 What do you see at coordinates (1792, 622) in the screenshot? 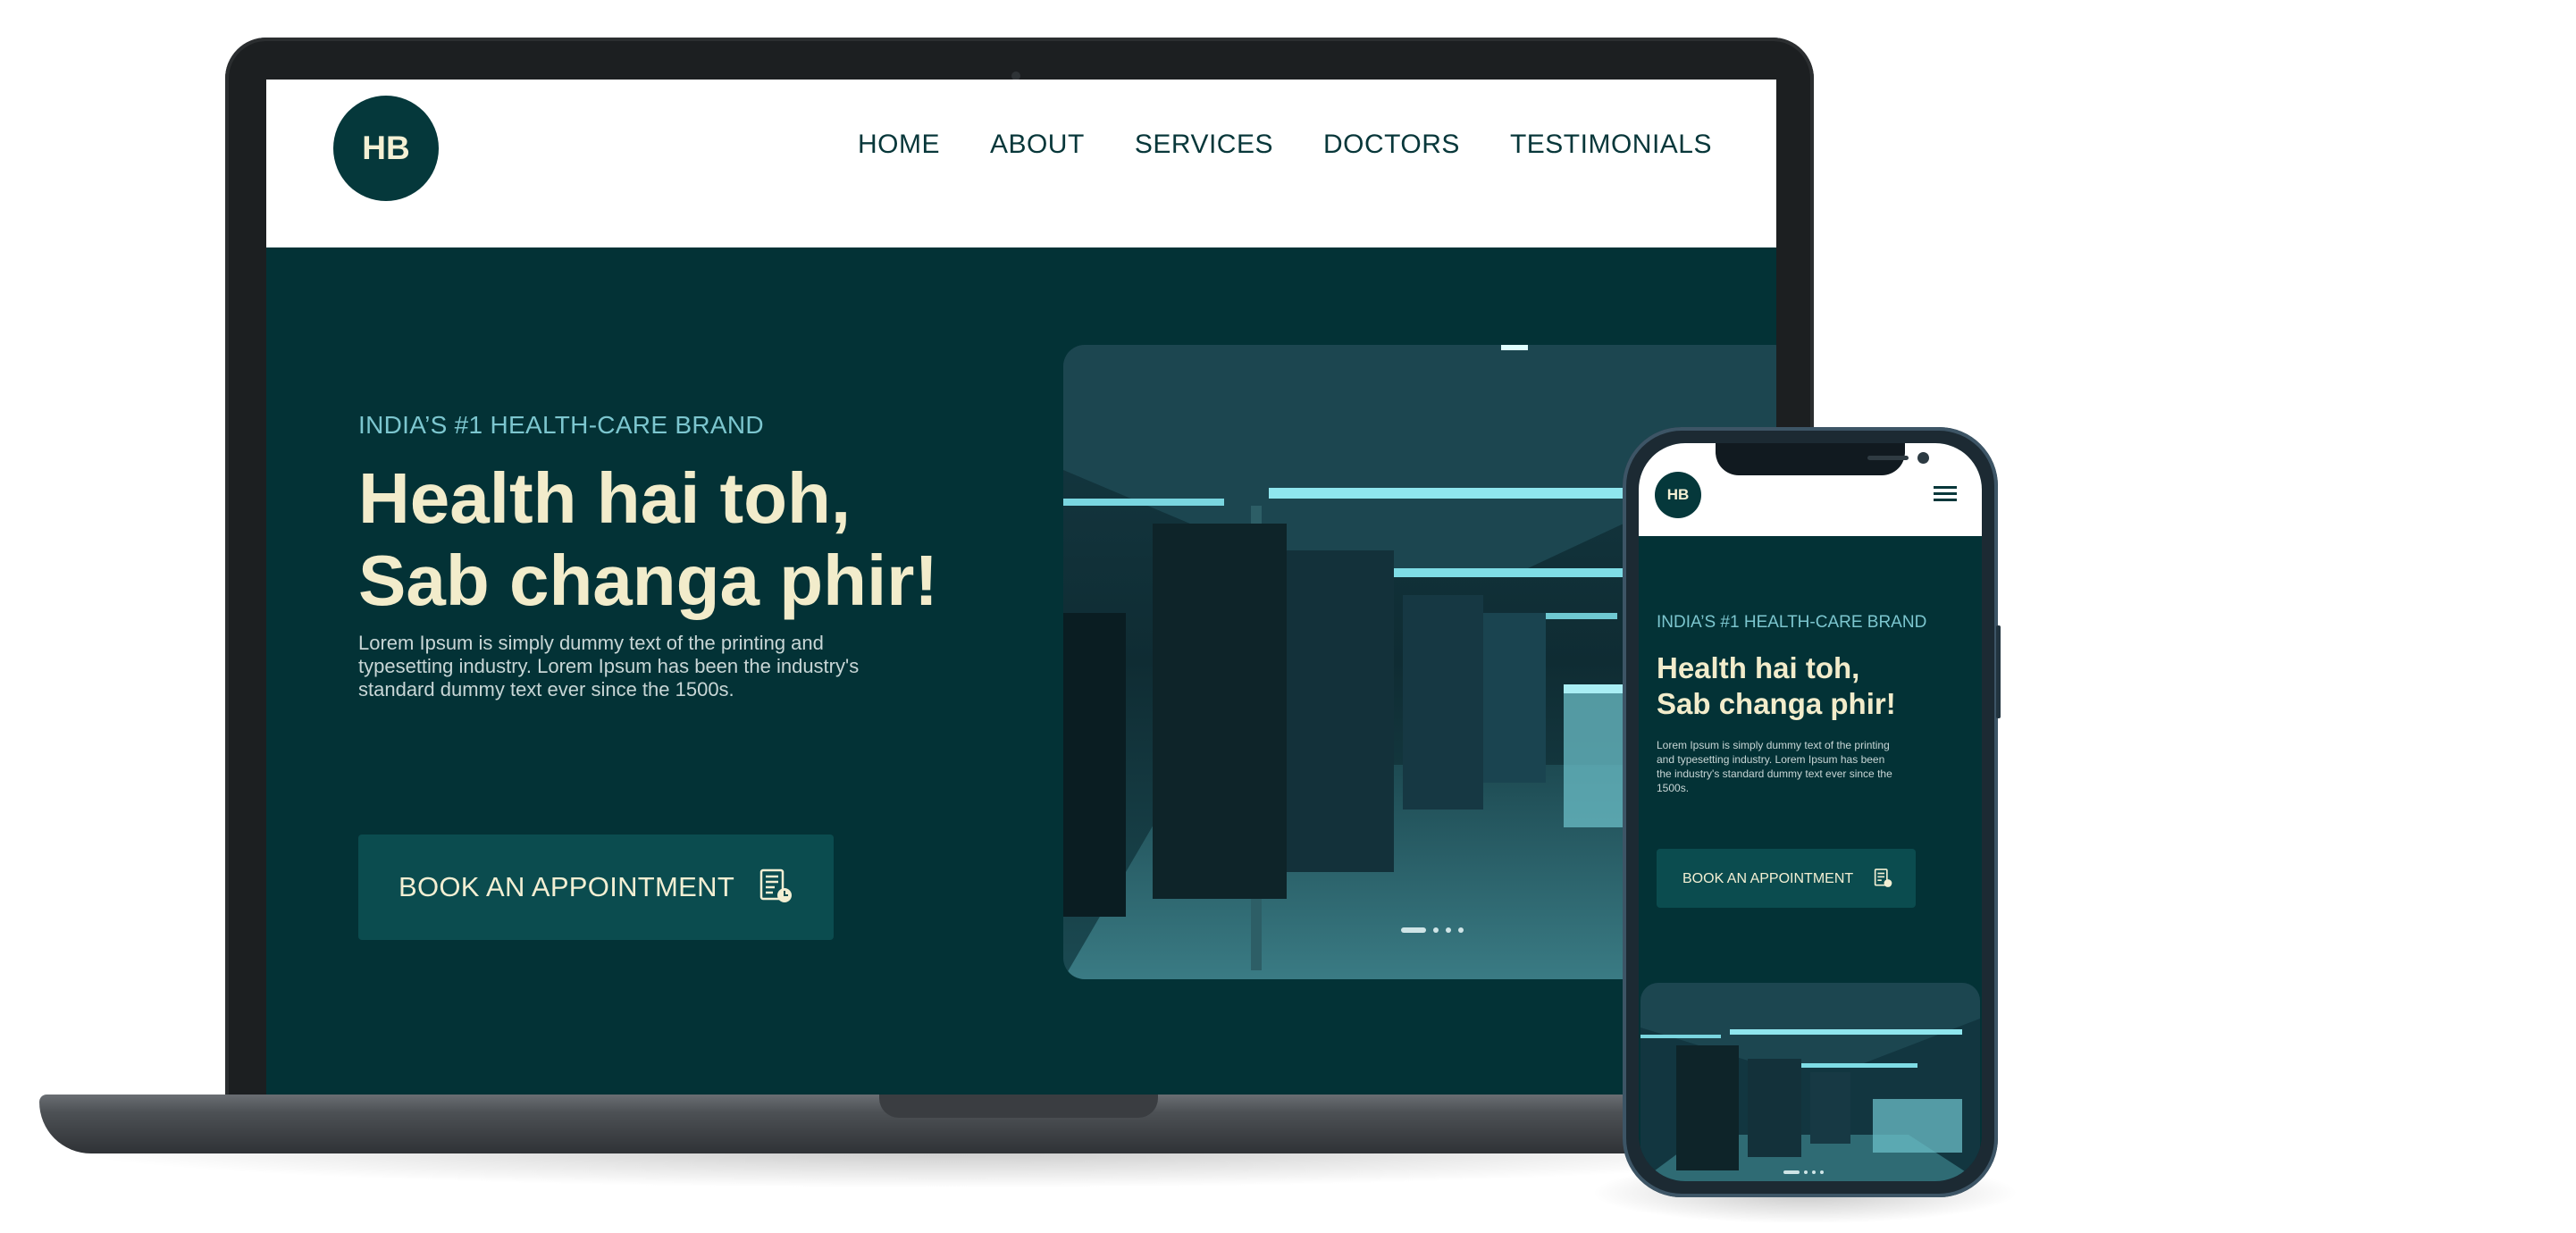
I see `mobile-hero-kicker: INDIA’S #1 HEALTH-CARE BRAND` at bounding box center [1792, 622].